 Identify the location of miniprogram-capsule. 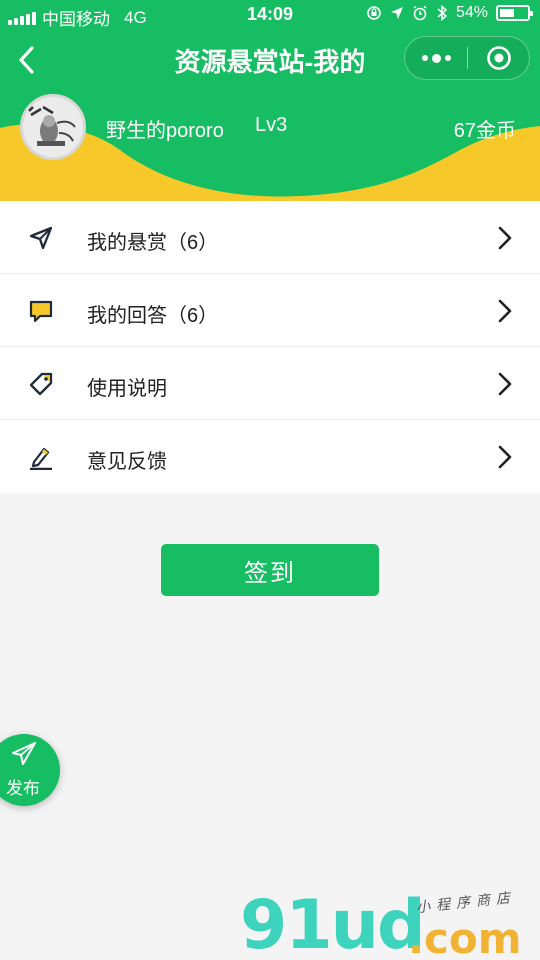
(467, 58).